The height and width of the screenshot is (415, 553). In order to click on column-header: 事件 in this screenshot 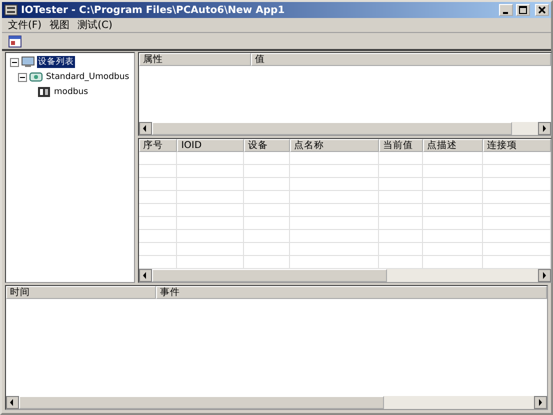, I will do `click(351, 292)`.